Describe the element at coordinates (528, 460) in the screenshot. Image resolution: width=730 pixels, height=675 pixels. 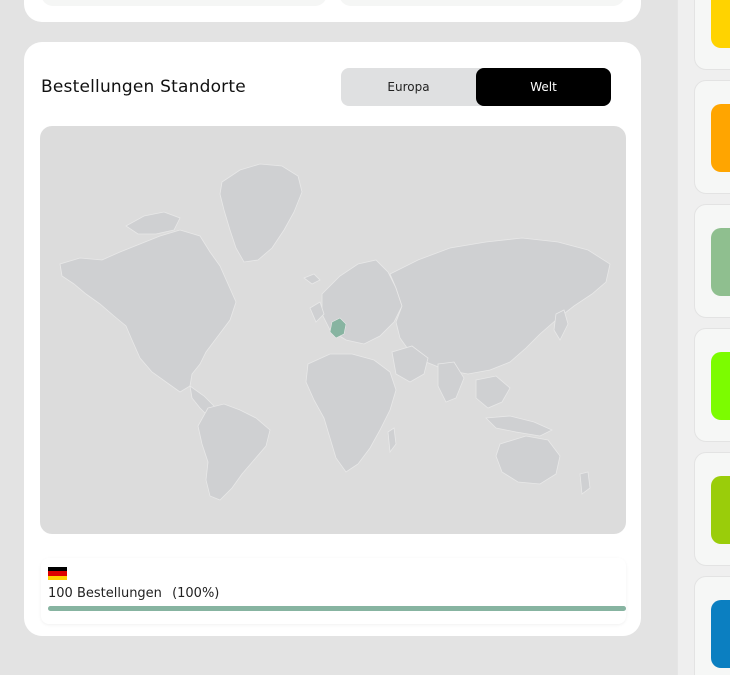
I see `map-region-australia` at that location.